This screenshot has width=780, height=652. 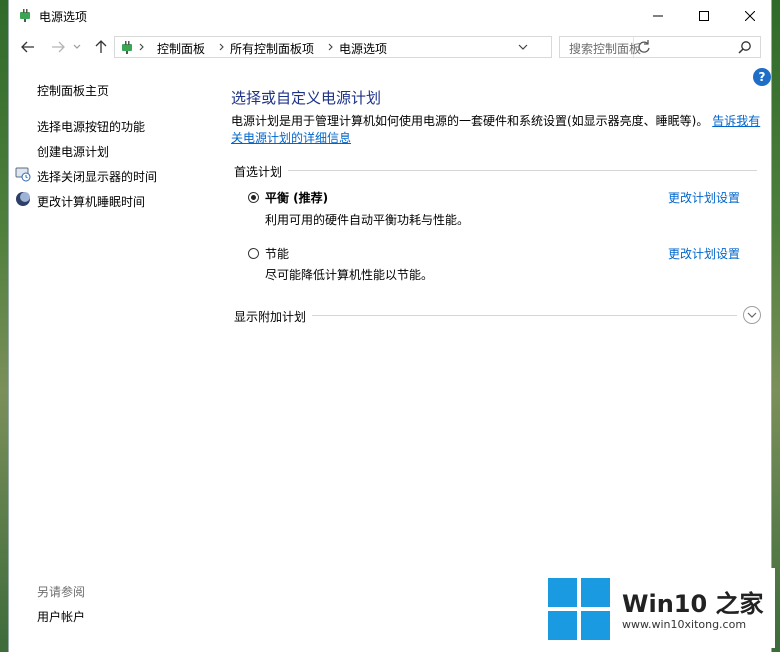 What do you see at coordinates (23, 174) in the screenshot?
I see `monitor-clock-icon` at bounding box center [23, 174].